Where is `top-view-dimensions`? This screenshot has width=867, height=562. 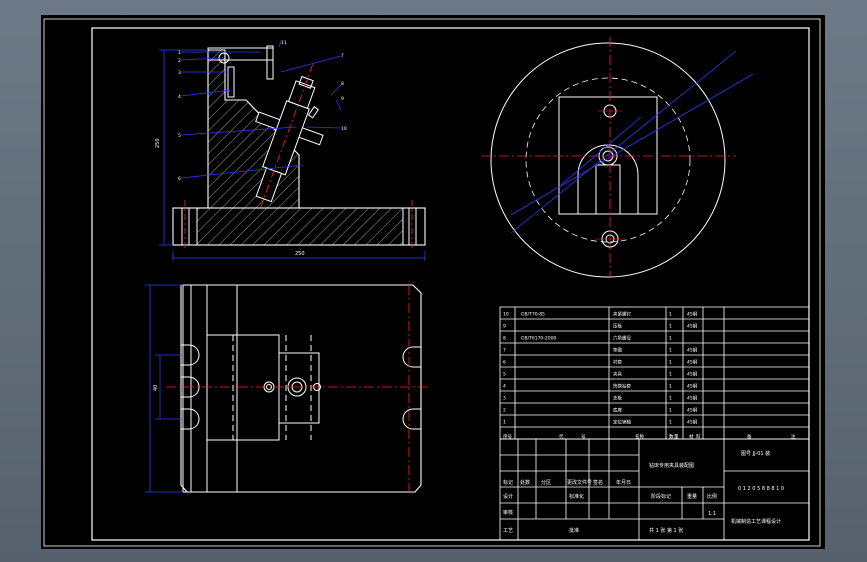
top-view-dimensions is located at coordinates (164, 388).